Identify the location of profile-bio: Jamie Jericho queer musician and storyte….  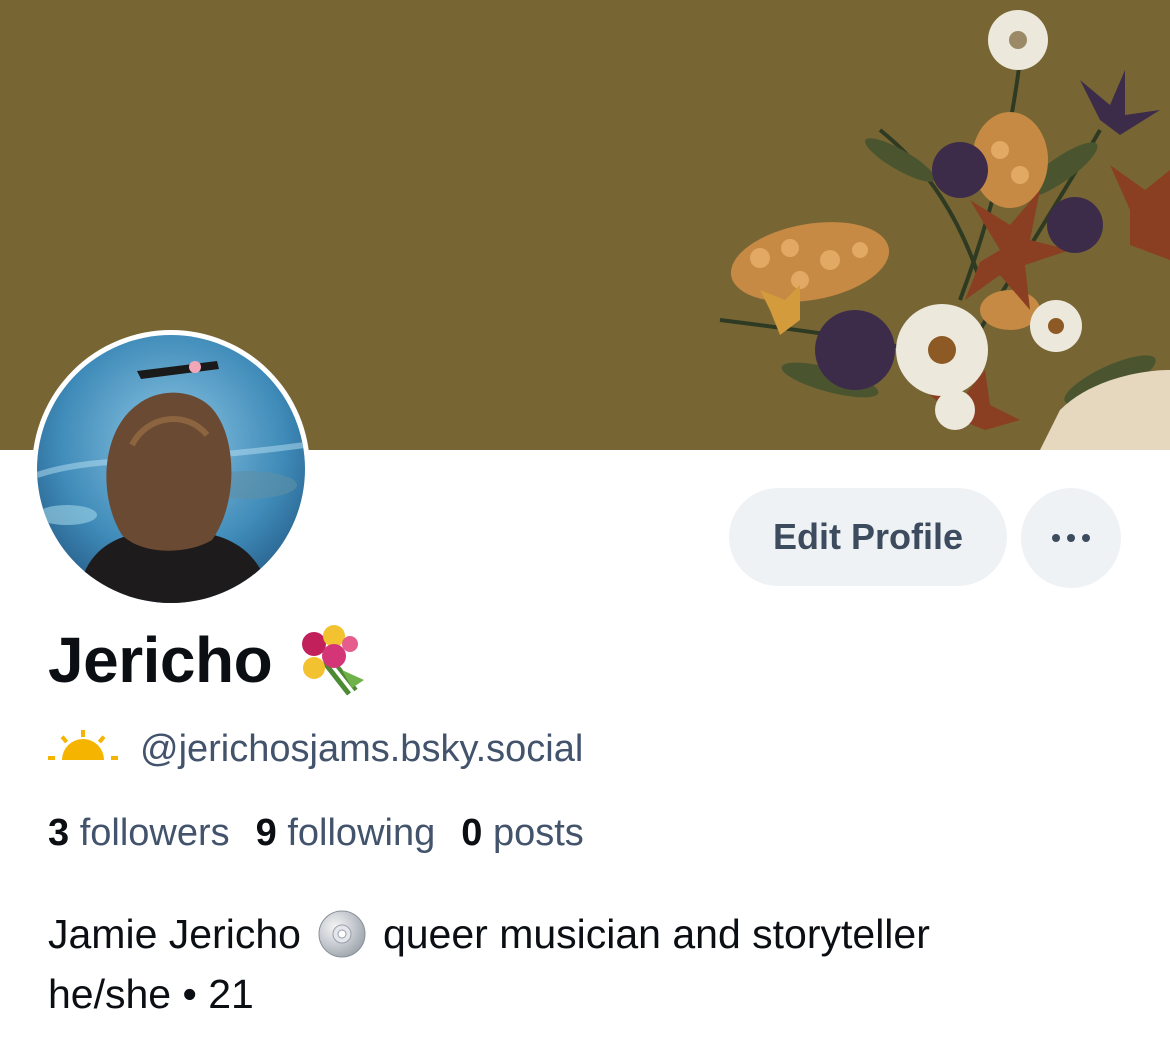
(489, 964).